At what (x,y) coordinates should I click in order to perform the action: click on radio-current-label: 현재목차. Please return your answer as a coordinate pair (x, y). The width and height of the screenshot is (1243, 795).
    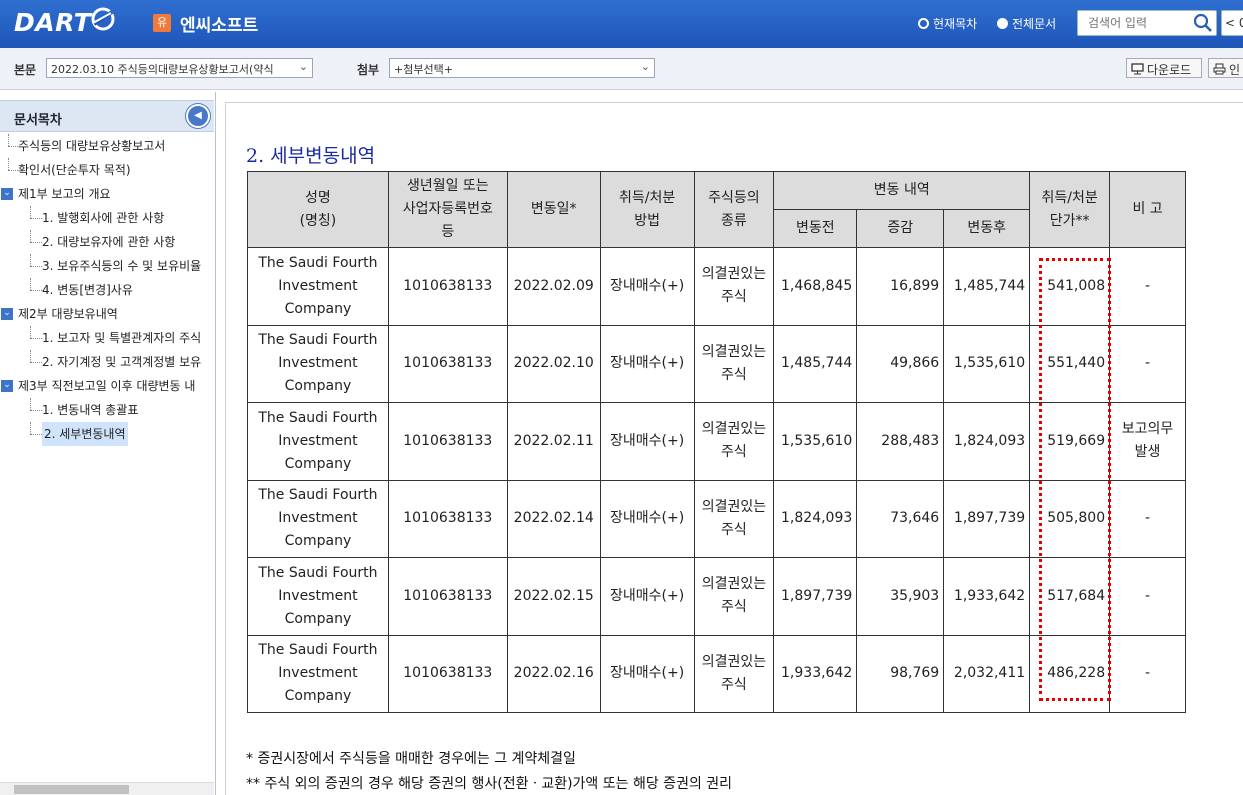
    Looking at the image, I should click on (955, 24).